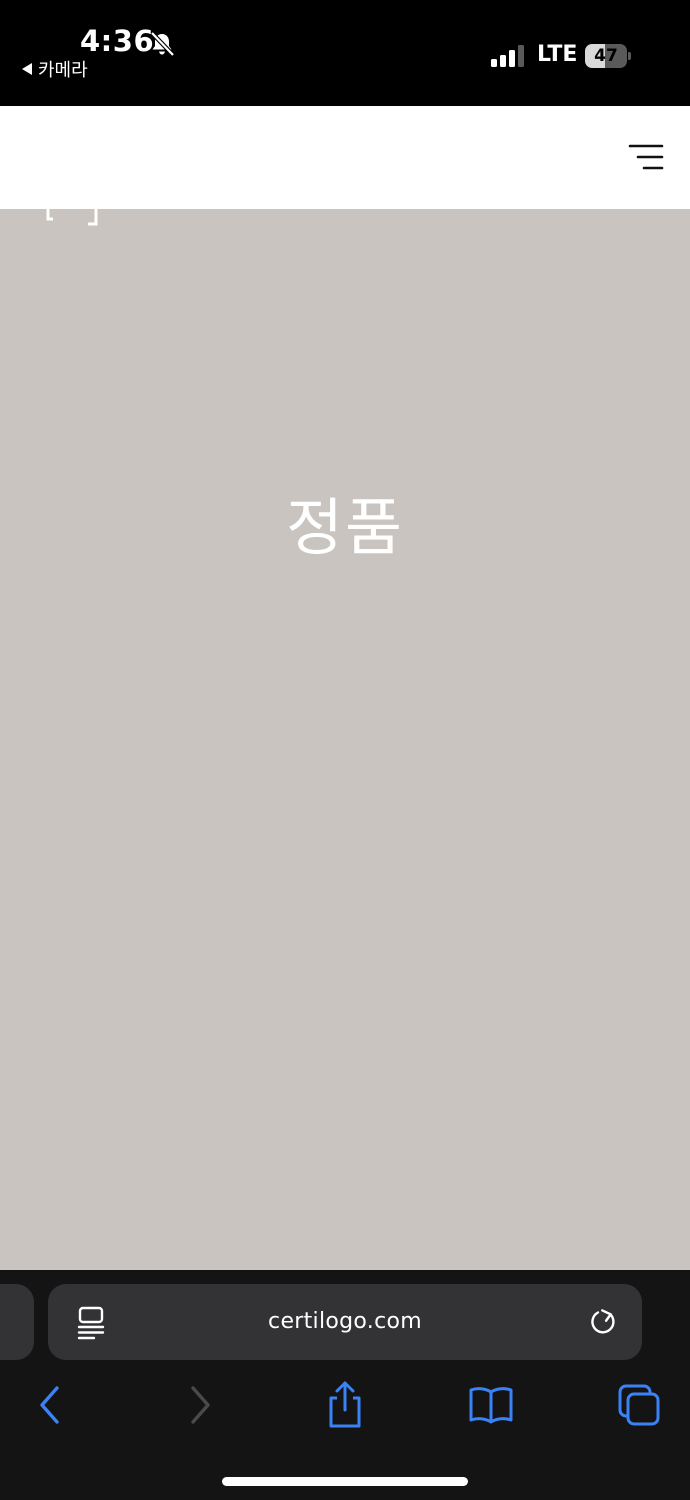 The width and height of the screenshot is (690, 1500). What do you see at coordinates (491, 1405) in the screenshot?
I see `book-icon` at bounding box center [491, 1405].